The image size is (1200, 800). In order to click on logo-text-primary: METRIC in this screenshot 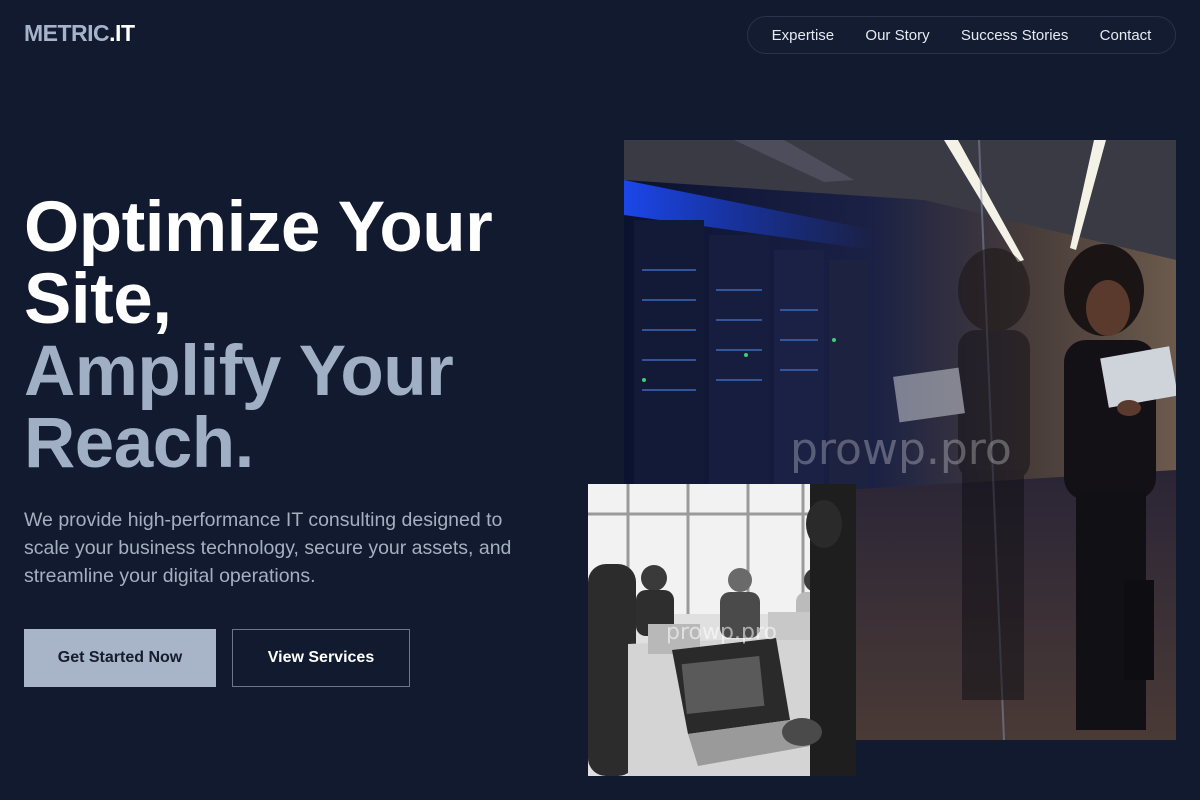, I will do `click(67, 33)`.